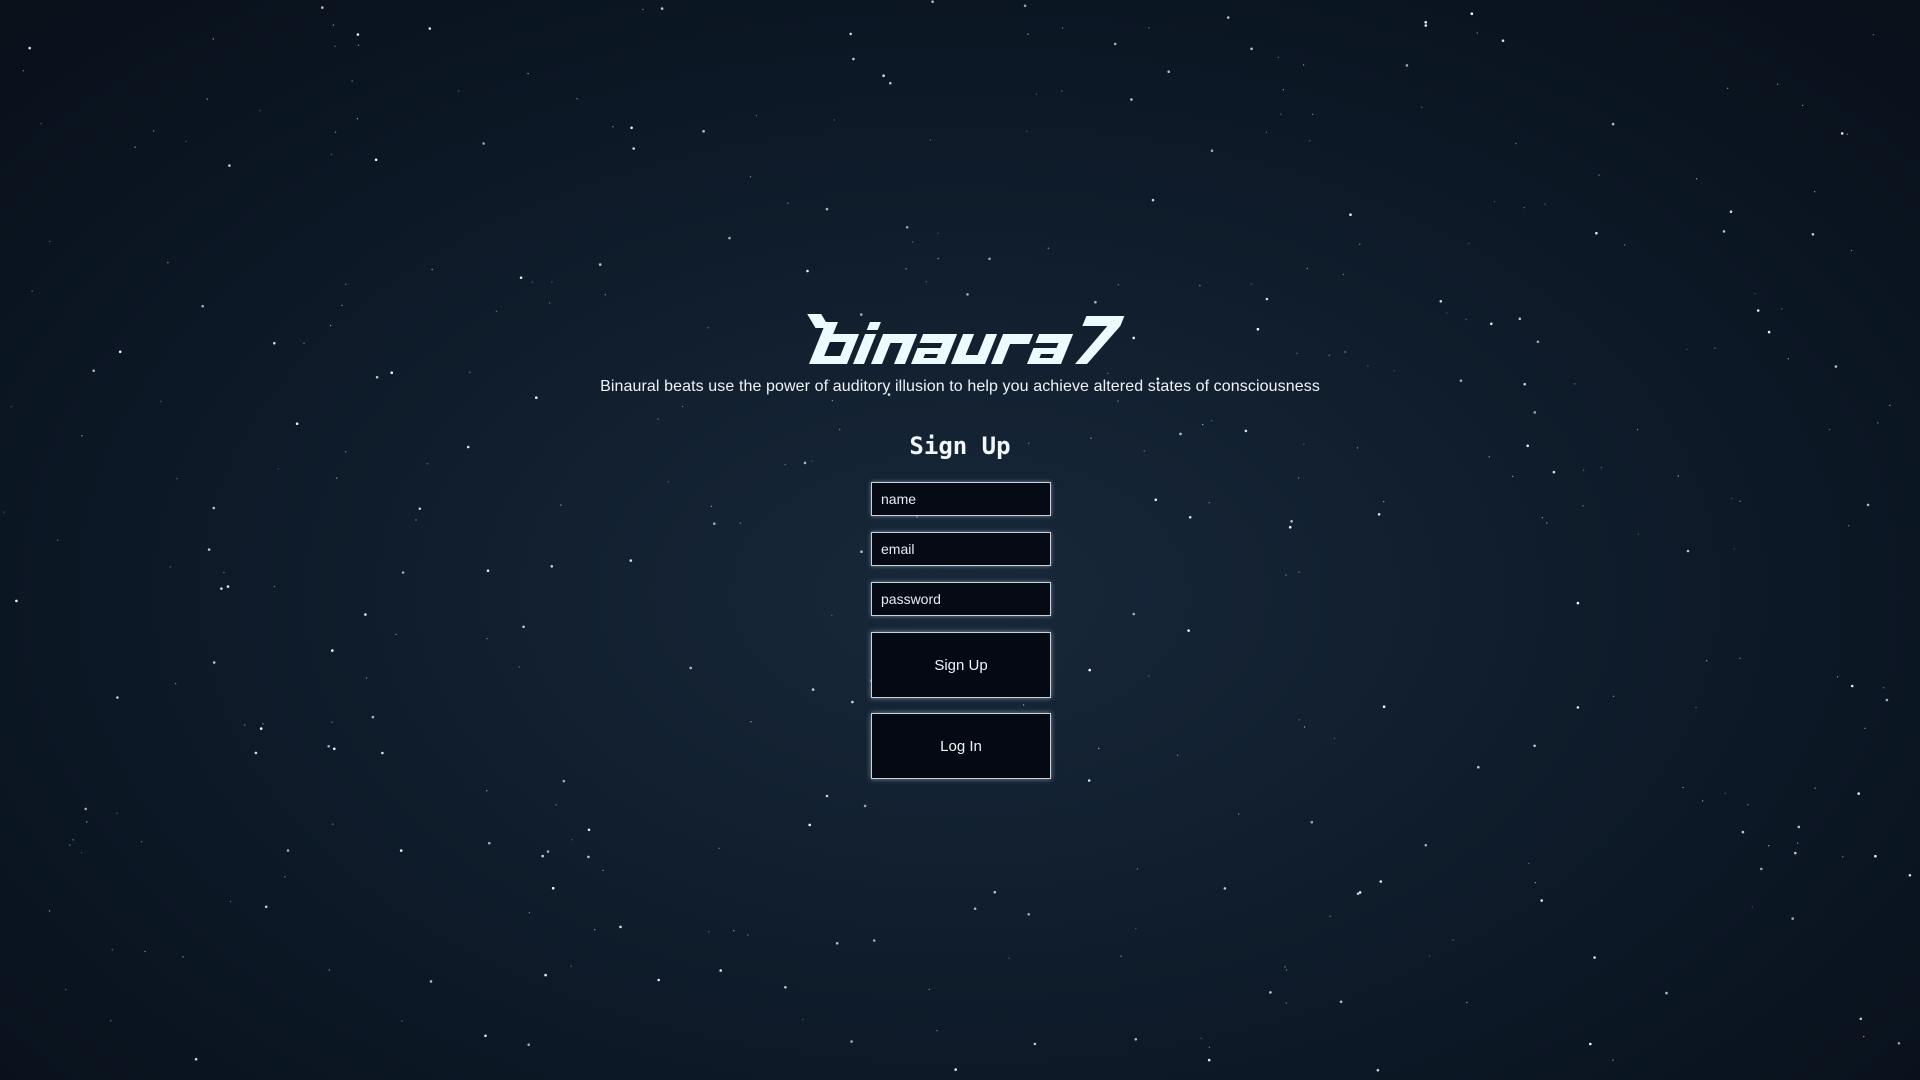 The height and width of the screenshot is (1080, 1920). Describe the element at coordinates (961, 499) in the screenshot. I see `name-input` at that location.